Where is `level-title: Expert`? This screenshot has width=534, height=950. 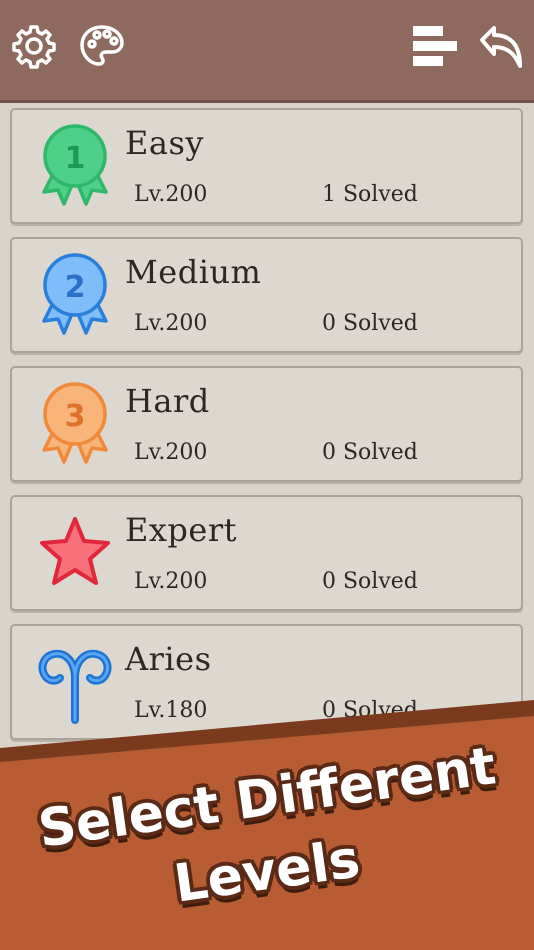 level-title: Expert is located at coordinates (181, 530).